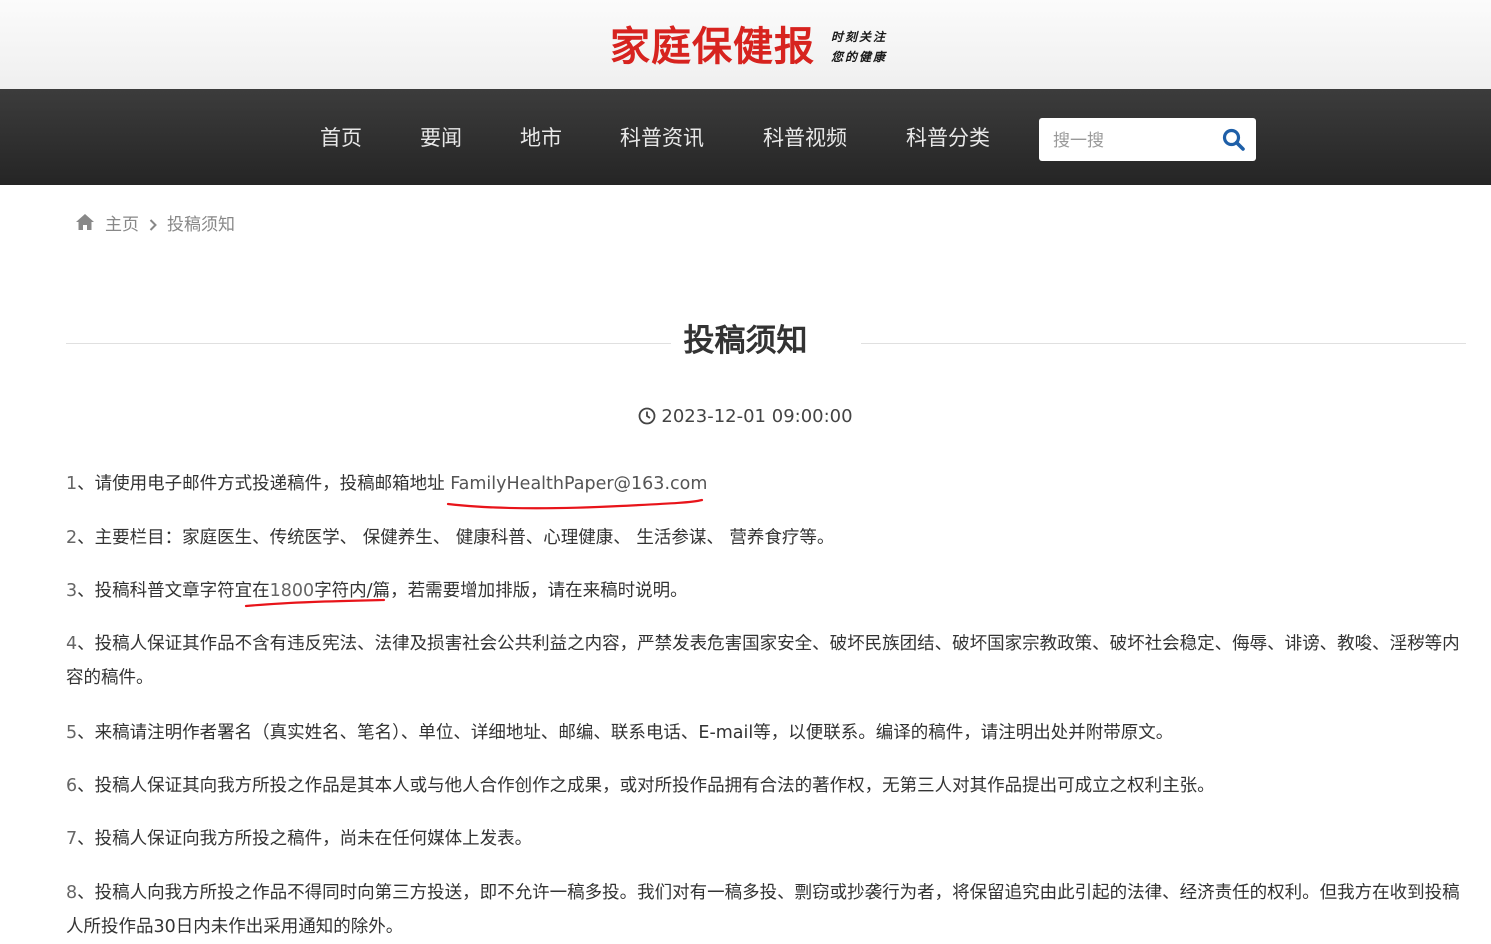 Image resolution: width=1491 pixels, height=944 pixels. Describe the element at coordinates (341, 138) in the screenshot. I see `nav-item-home: 首页` at that location.